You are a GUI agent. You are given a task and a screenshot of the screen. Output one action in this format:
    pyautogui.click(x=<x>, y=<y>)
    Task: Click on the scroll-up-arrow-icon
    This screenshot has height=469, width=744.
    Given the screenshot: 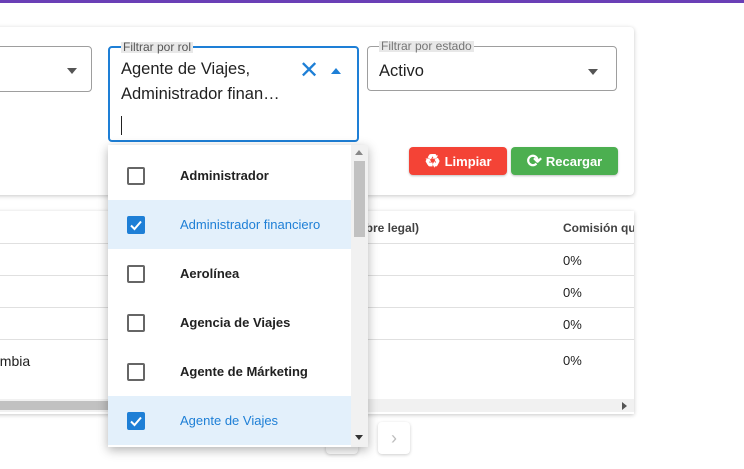 What is the action you would take?
    pyautogui.click(x=359, y=152)
    